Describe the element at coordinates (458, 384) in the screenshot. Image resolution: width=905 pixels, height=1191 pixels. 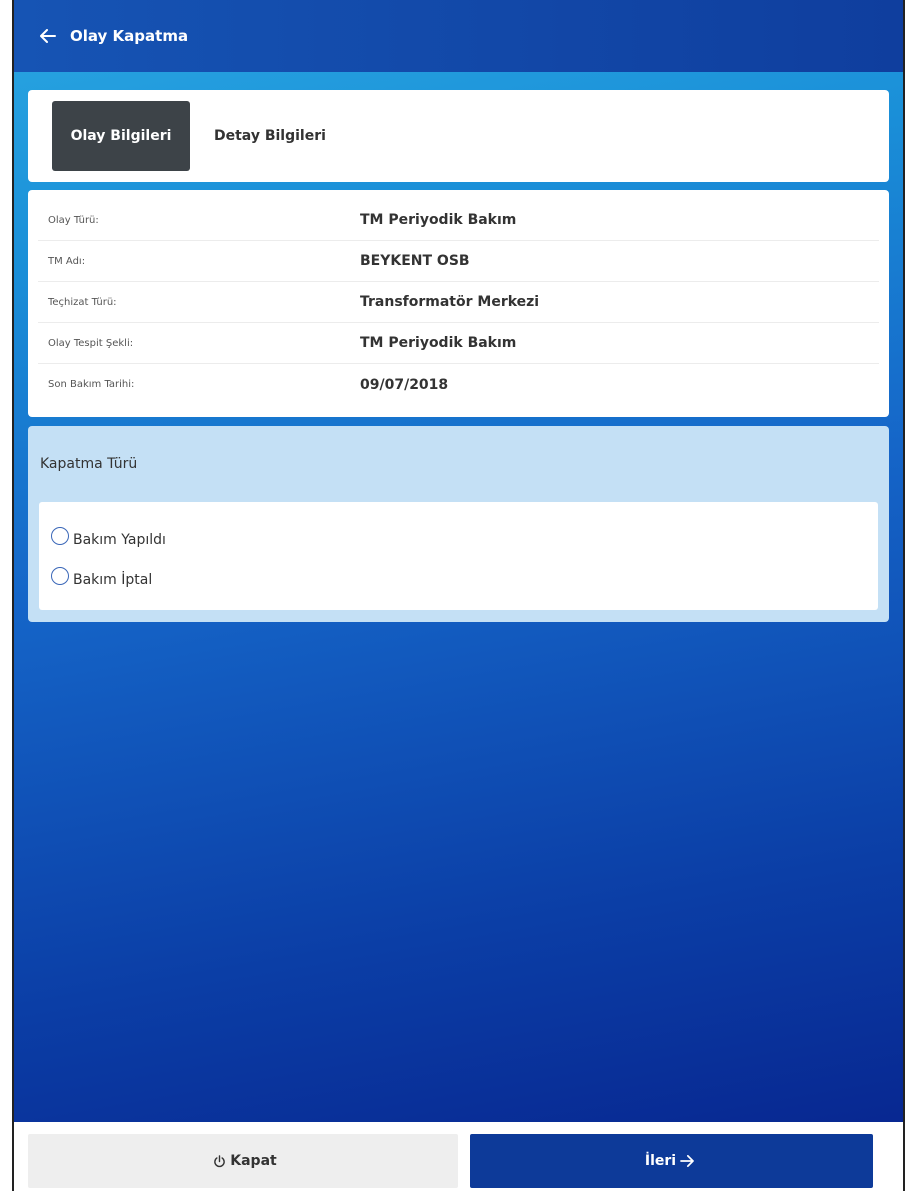
I see `info-row: Son Bakım Tarihi: 09/07/2018` at that location.